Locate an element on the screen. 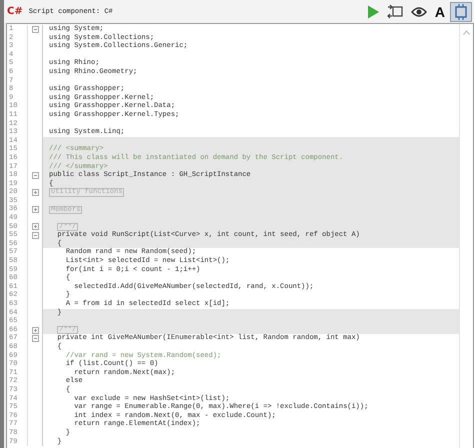  eye-icon is located at coordinates (418, 12).